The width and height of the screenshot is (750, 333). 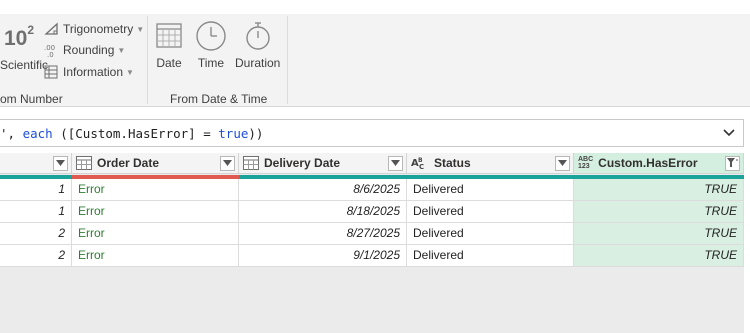 What do you see at coordinates (586, 163) in the screenshot?
I see `any-type-icon: ABC 123` at bounding box center [586, 163].